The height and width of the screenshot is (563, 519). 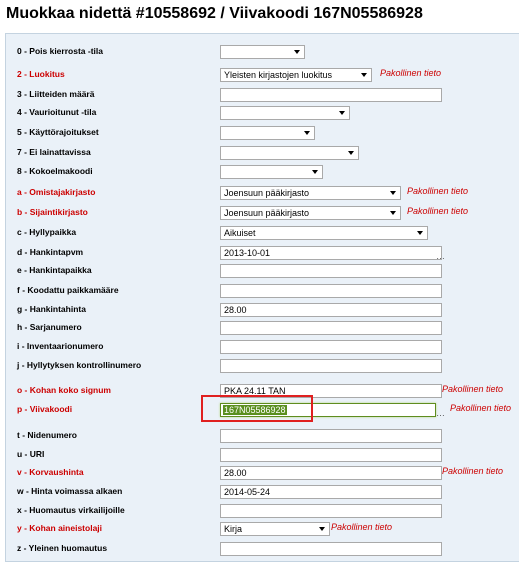 What do you see at coordinates (331, 328) in the screenshot?
I see `serial-number-input` at bounding box center [331, 328].